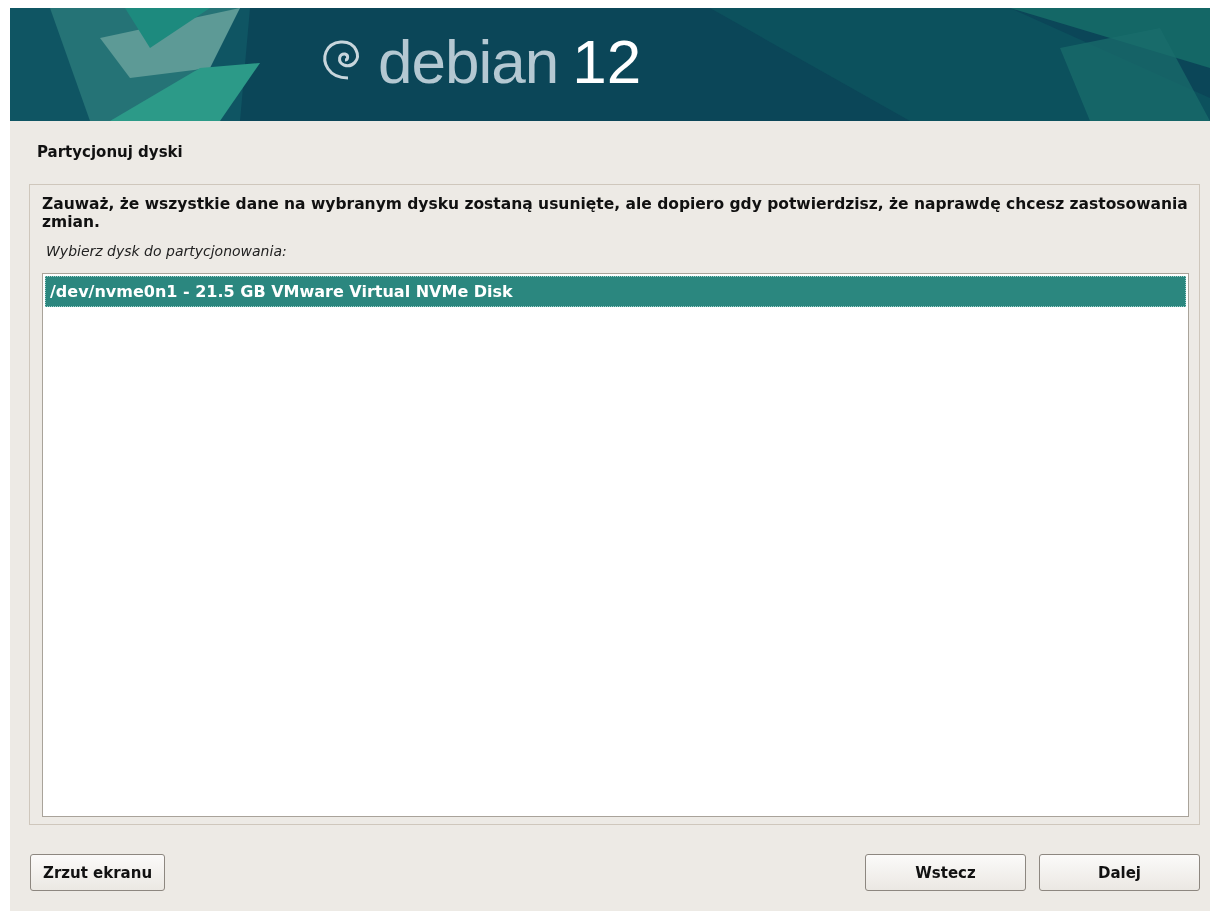  What do you see at coordinates (98, 872) in the screenshot?
I see `screenshot-button: Zrzut ekranu` at bounding box center [98, 872].